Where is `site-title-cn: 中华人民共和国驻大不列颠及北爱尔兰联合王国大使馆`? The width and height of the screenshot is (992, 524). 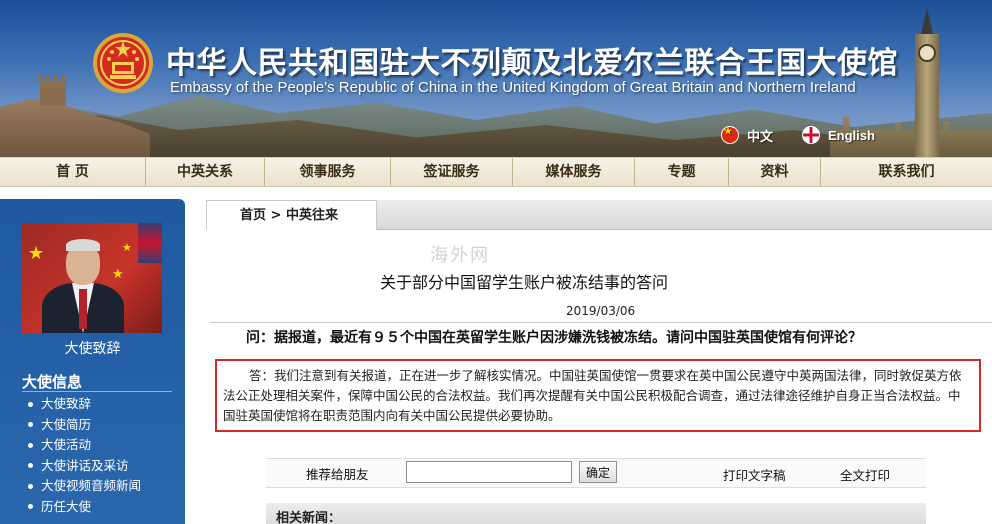 site-title-cn: 中华人民共和国驻大不列颠及北爱尔兰联合王国大使馆 is located at coordinates (532, 63).